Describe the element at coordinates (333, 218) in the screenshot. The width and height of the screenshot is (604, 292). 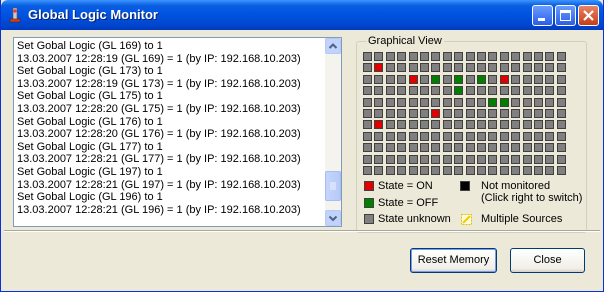
I see `scroll-down-button` at that location.